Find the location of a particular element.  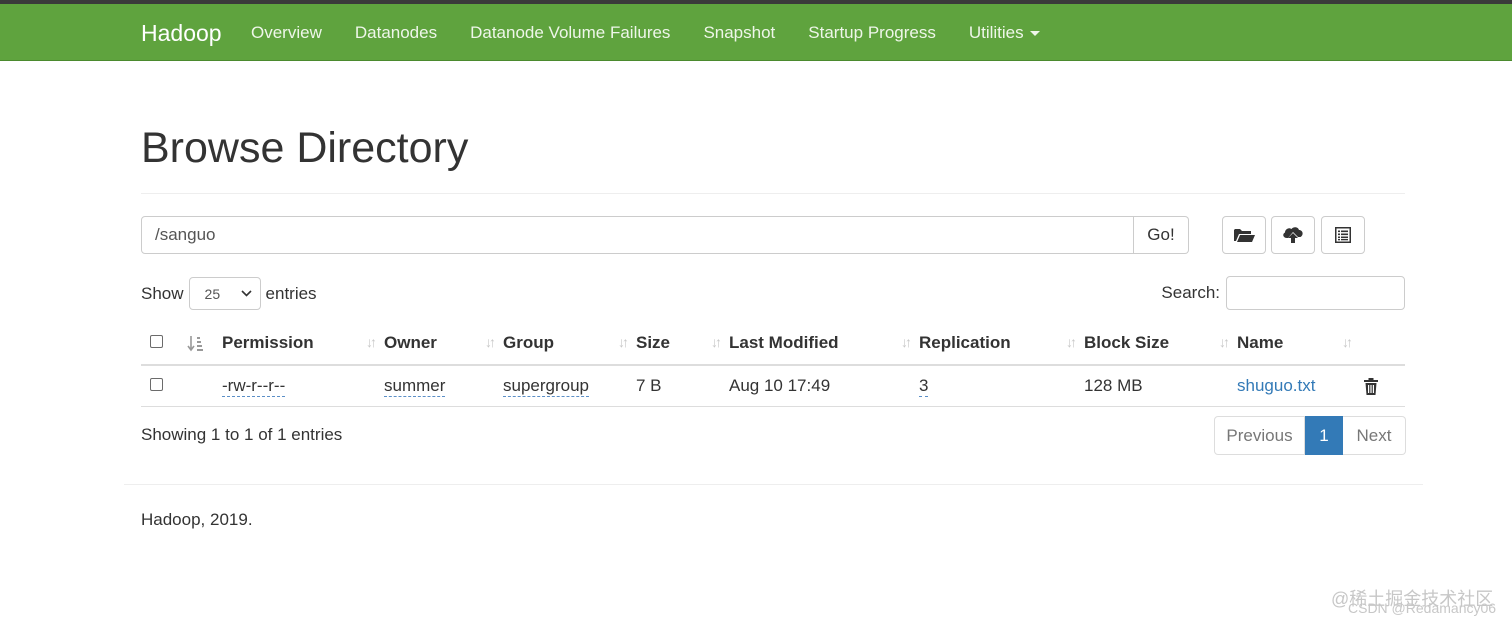

folder-open-icon is located at coordinates (1244, 235).